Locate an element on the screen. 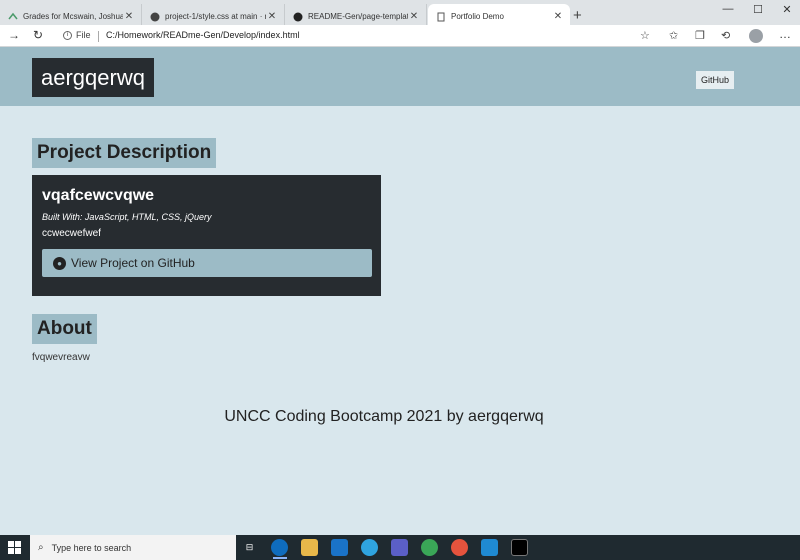  search-placeholder: Type here to search is located at coordinates (91, 547).